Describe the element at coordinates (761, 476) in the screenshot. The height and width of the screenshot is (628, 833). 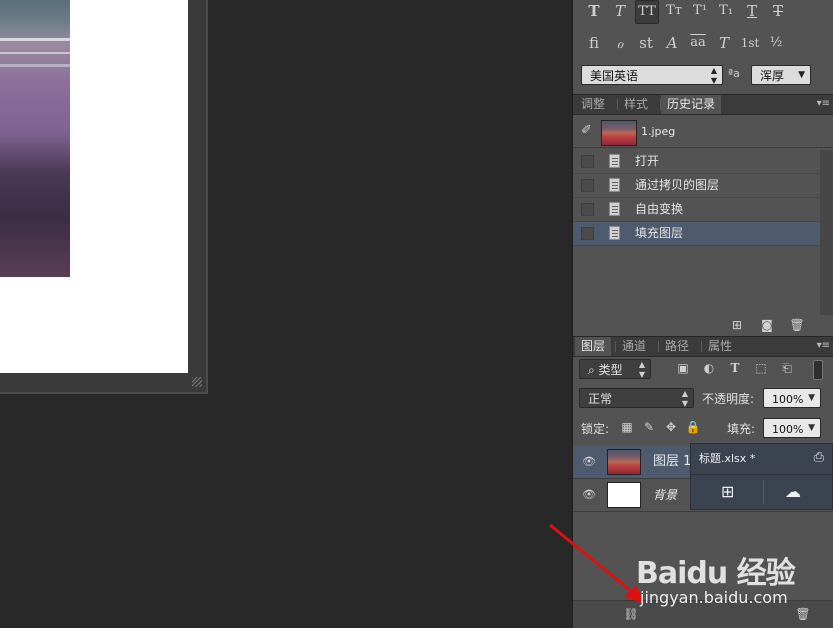
I see `file-tooltip-popup: 标题.xlsx * ⎙ ⊞ ☁` at that location.